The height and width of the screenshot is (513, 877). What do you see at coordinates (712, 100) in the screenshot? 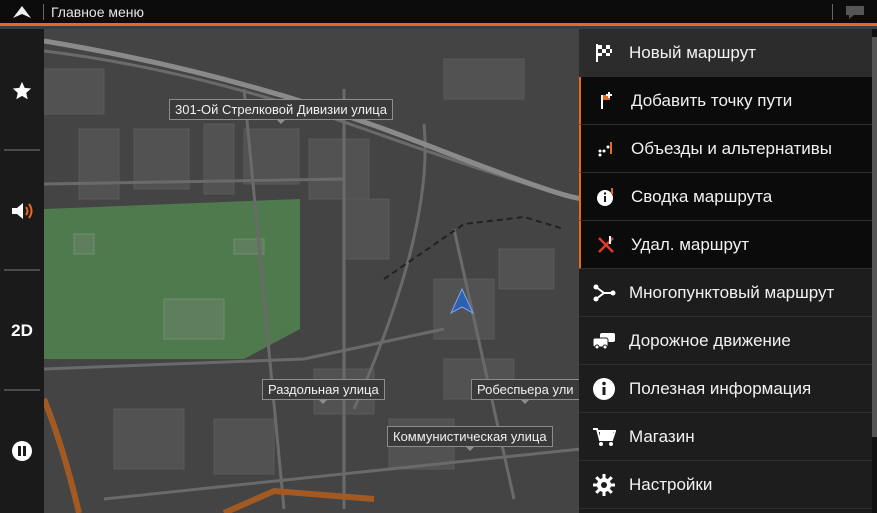
I see `menu-item-label: Добавить точку пути` at bounding box center [712, 100].